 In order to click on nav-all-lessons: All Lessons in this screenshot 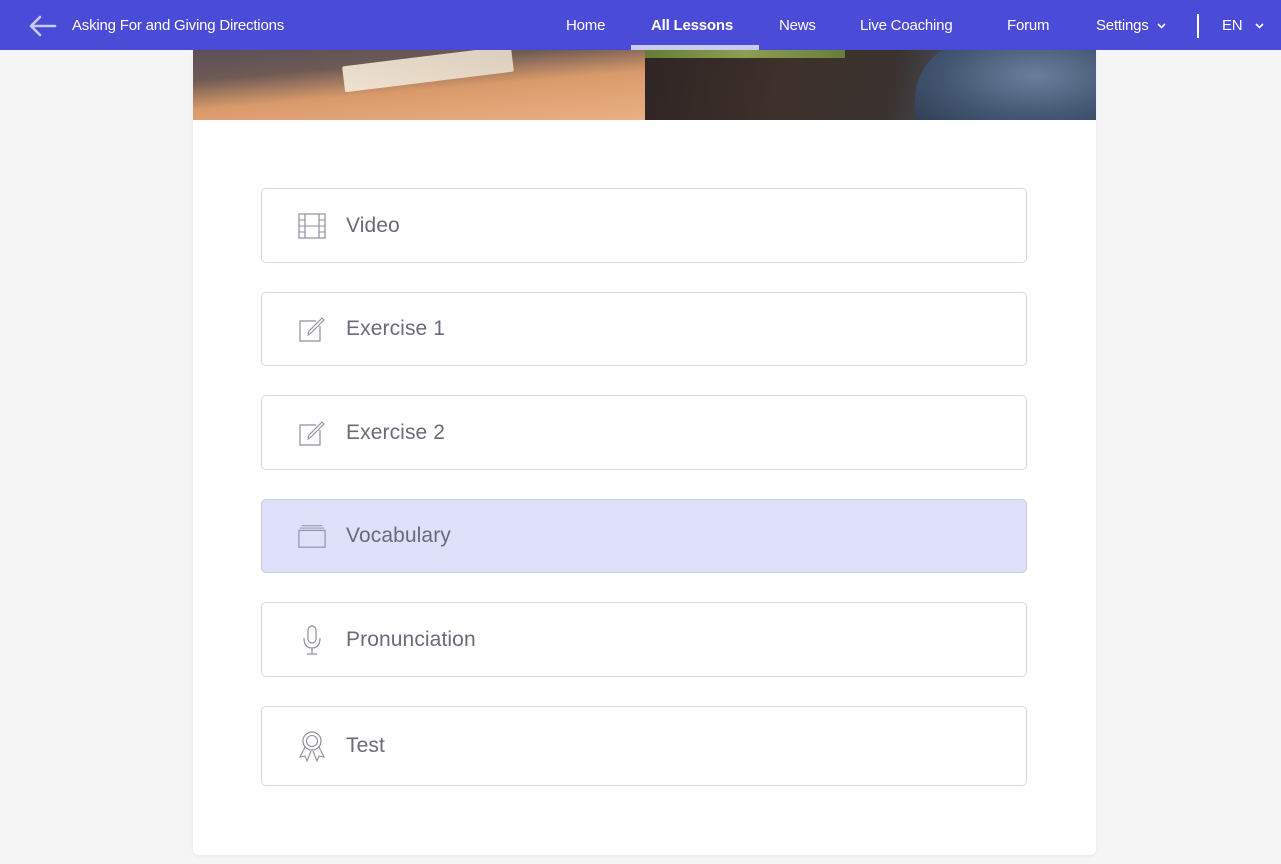, I will do `click(692, 25)`.